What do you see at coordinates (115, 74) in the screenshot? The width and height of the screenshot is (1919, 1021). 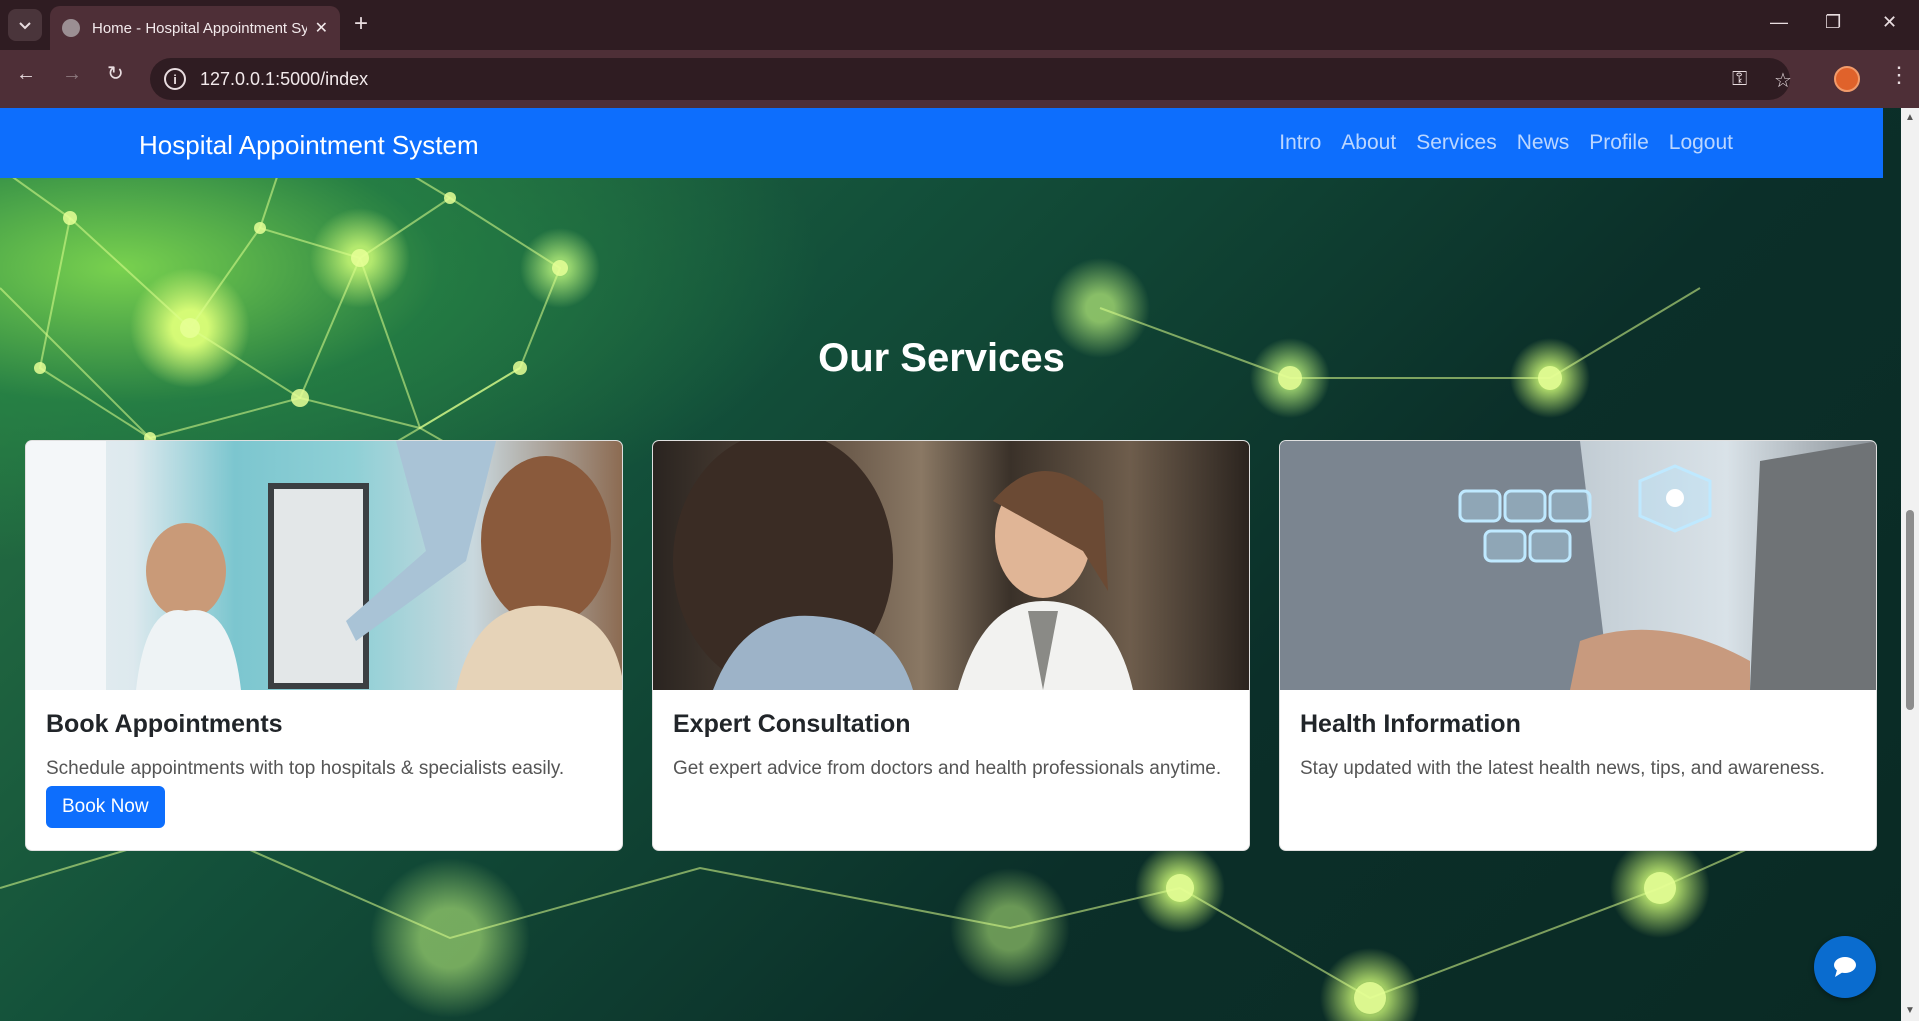 I see `reload-icon: ↻` at bounding box center [115, 74].